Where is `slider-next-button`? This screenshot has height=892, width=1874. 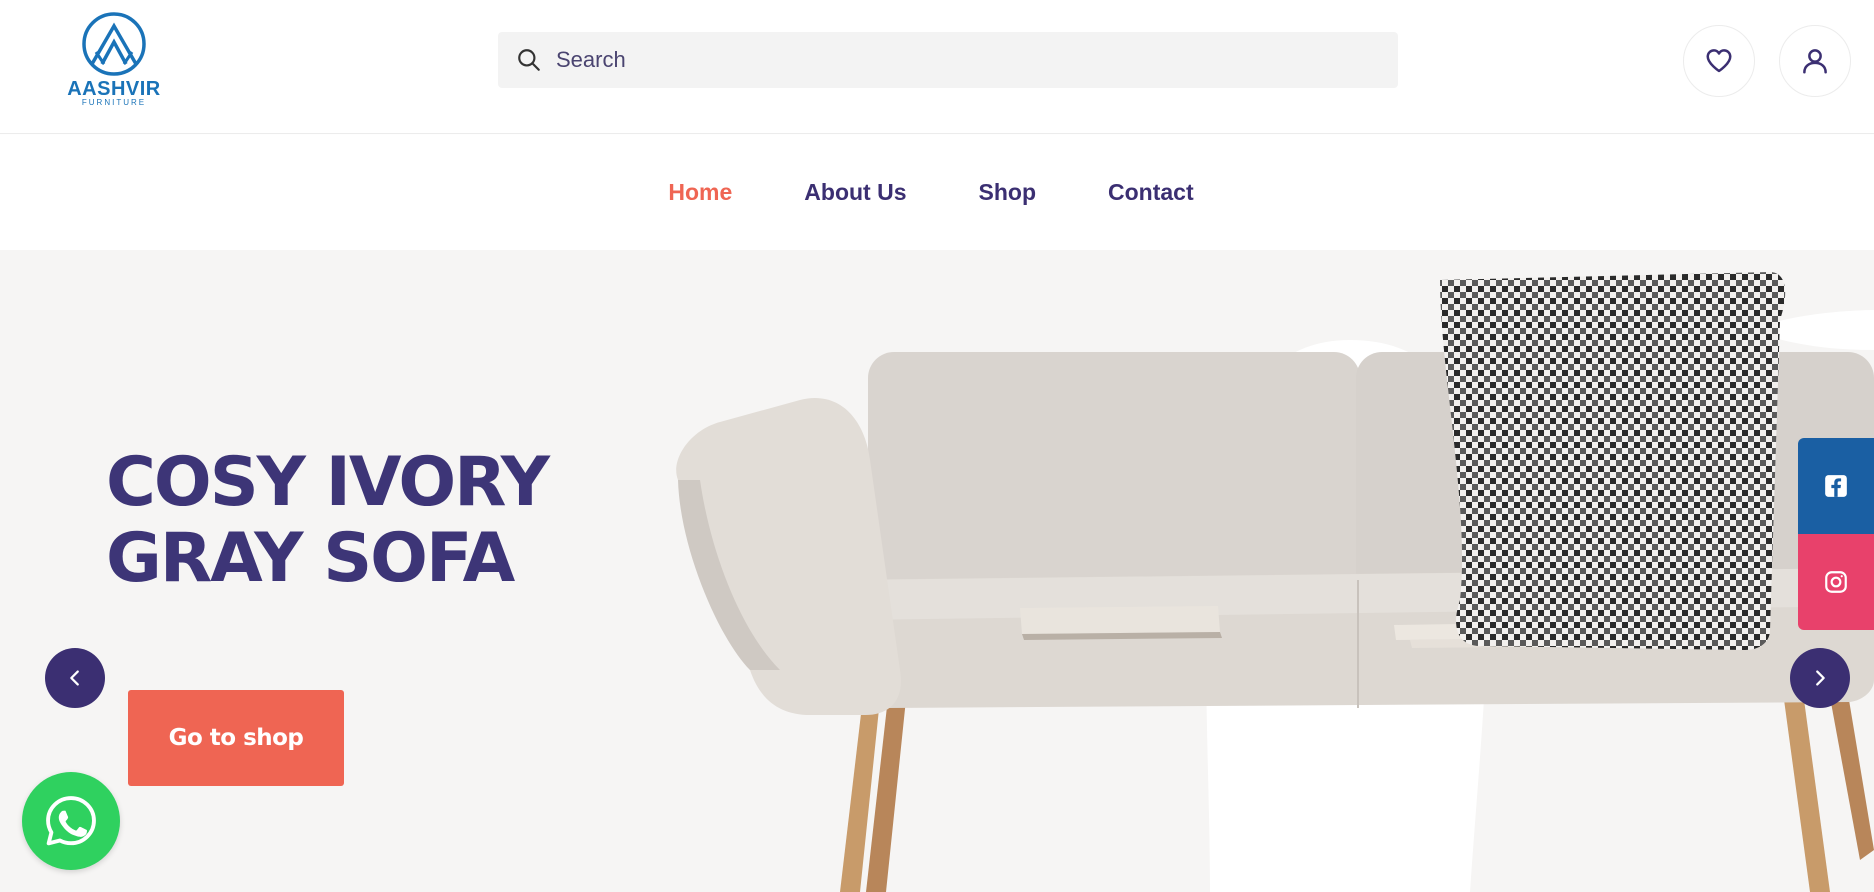 slider-next-button is located at coordinates (1820, 678).